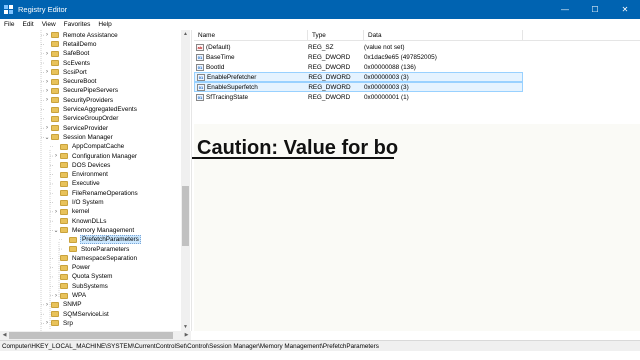 The width and height of the screenshot is (640, 360). I want to click on tree-hscroll-thumb, so click(91, 335).